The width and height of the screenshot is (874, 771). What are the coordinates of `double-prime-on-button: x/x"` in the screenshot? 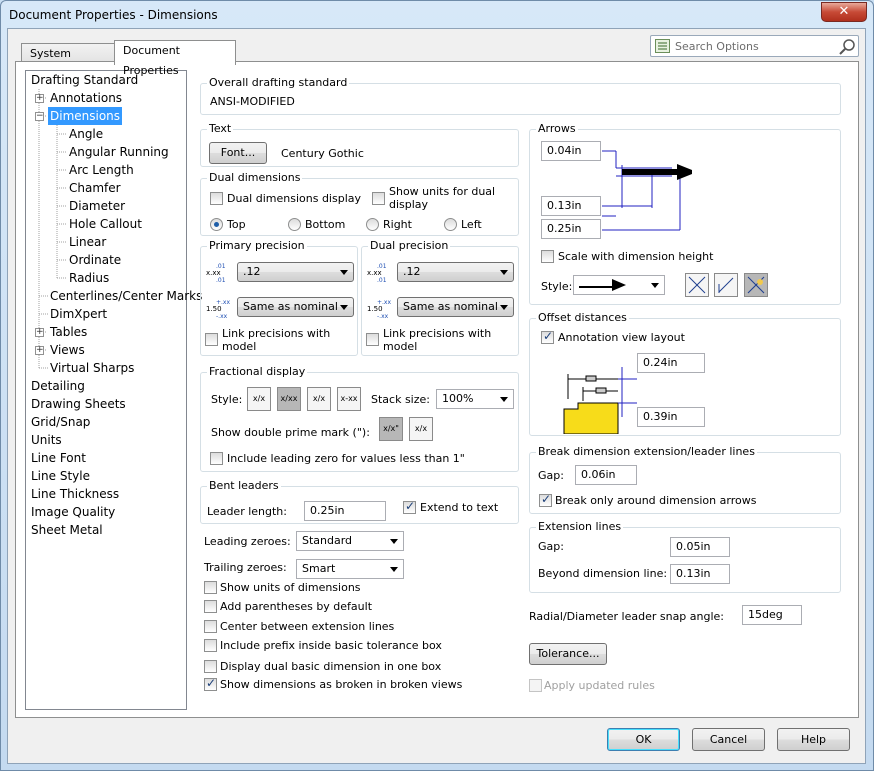 It's located at (391, 429).